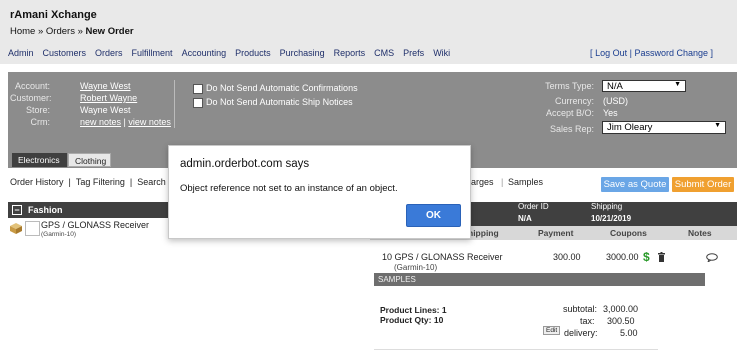  I want to click on accept-bo-value: Yes, so click(610, 113).